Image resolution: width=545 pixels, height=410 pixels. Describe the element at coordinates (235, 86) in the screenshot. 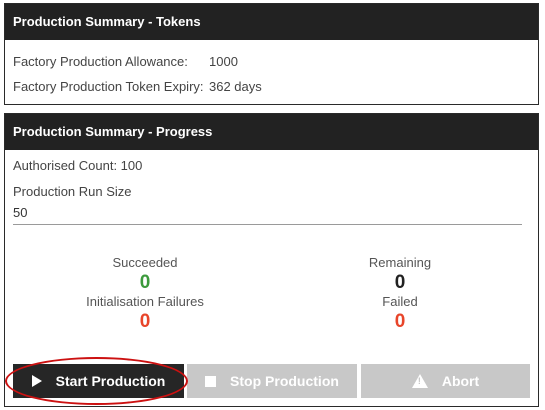

I see `expiry-value: 362 days` at that location.